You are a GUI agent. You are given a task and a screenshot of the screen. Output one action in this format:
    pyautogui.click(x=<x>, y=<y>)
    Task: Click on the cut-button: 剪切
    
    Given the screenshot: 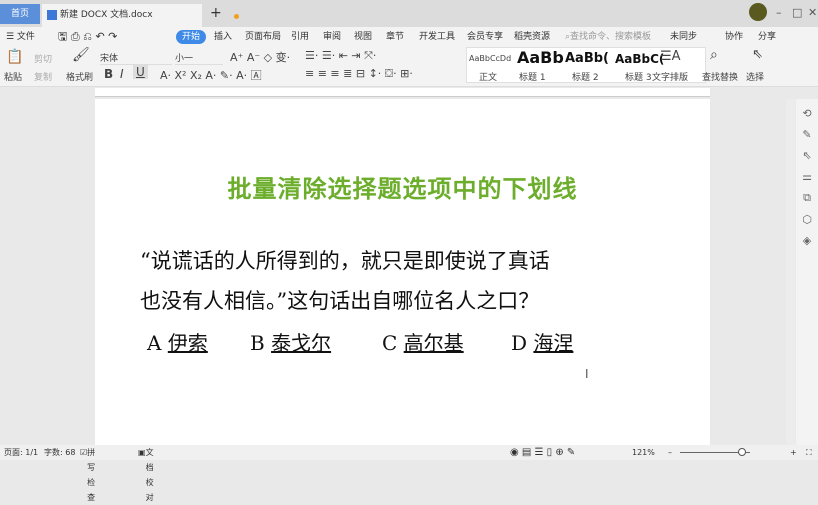 What is the action you would take?
    pyautogui.click(x=43, y=58)
    